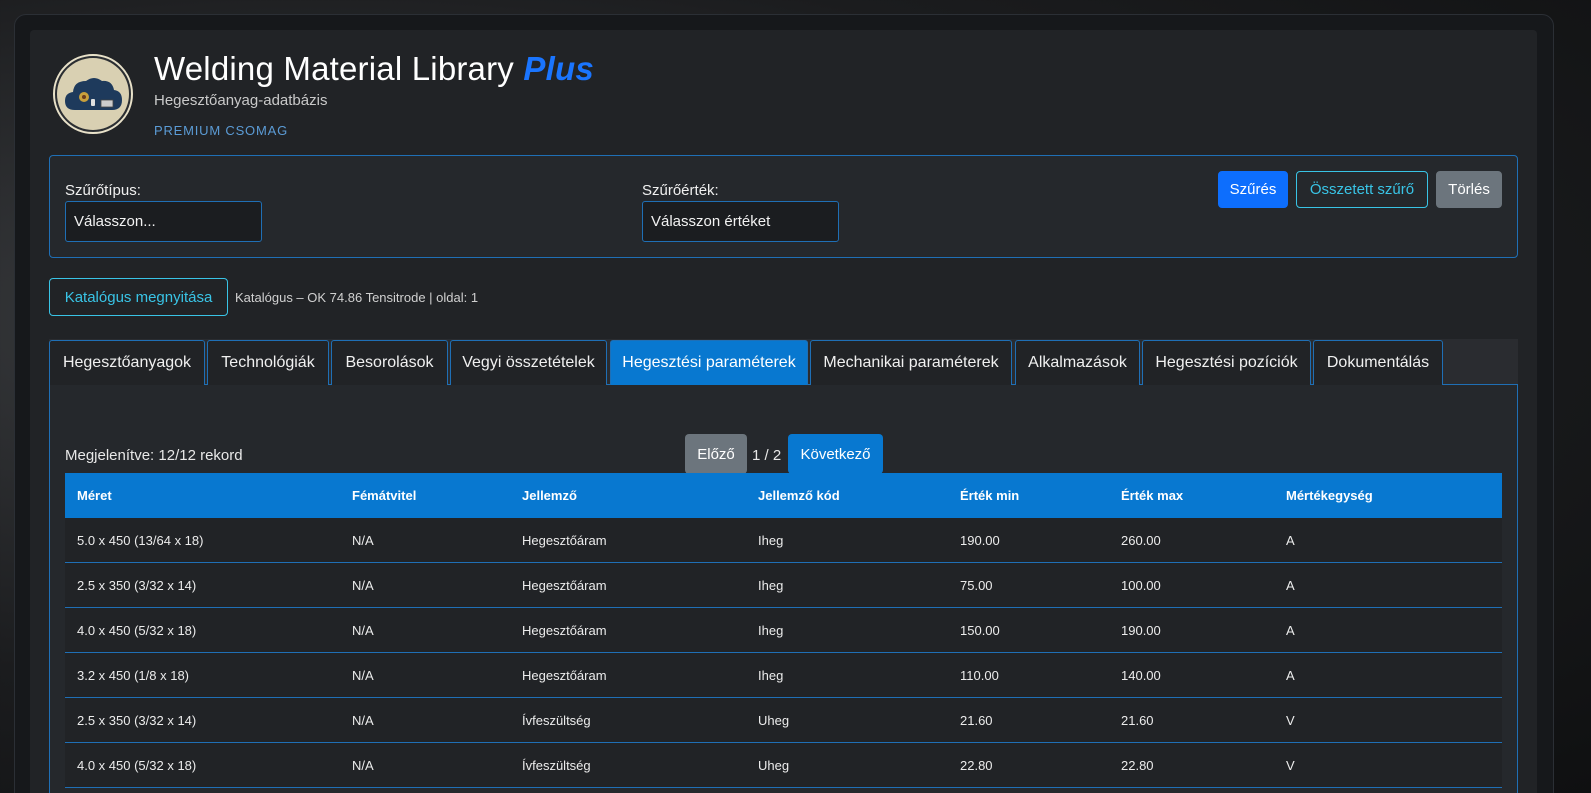  What do you see at coordinates (1469, 189) in the screenshot?
I see `clear-button: Törlés` at bounding box center [1469, 189].